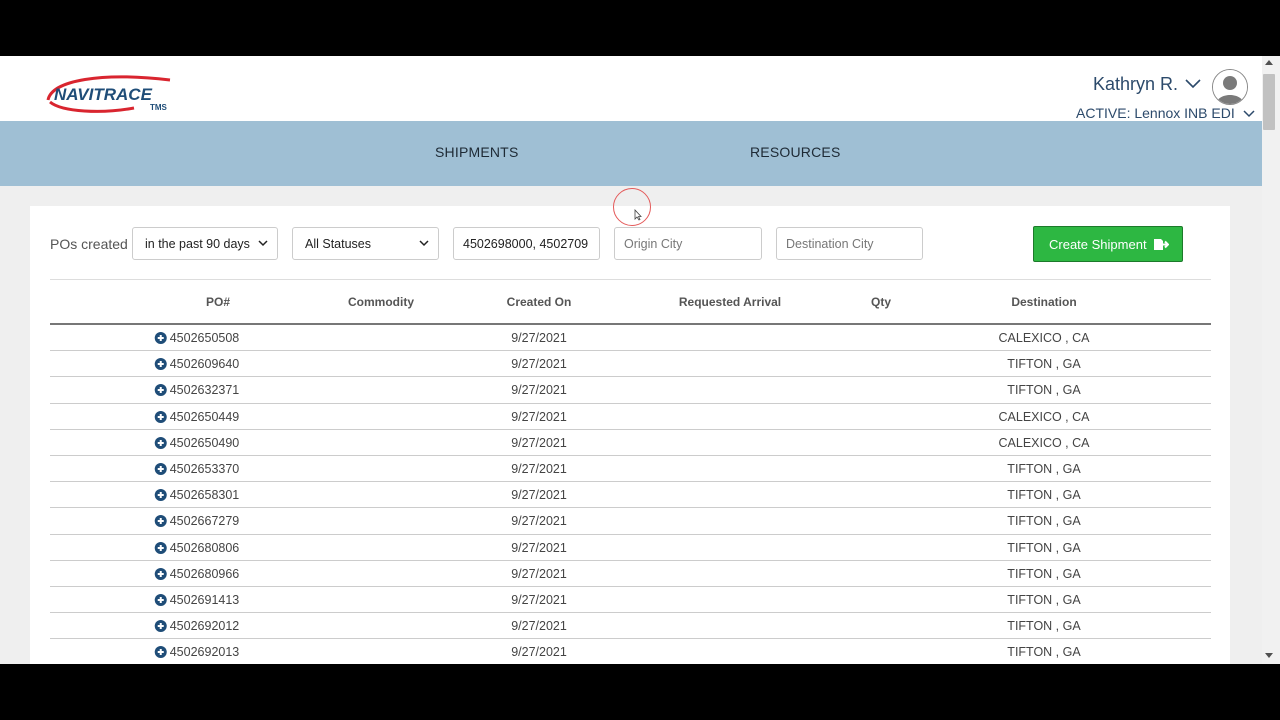  What do you see at coordinates (1043, 302) in the screenshot?
I see `column-header-destination: Destination` at bounding box center [1043, 302].